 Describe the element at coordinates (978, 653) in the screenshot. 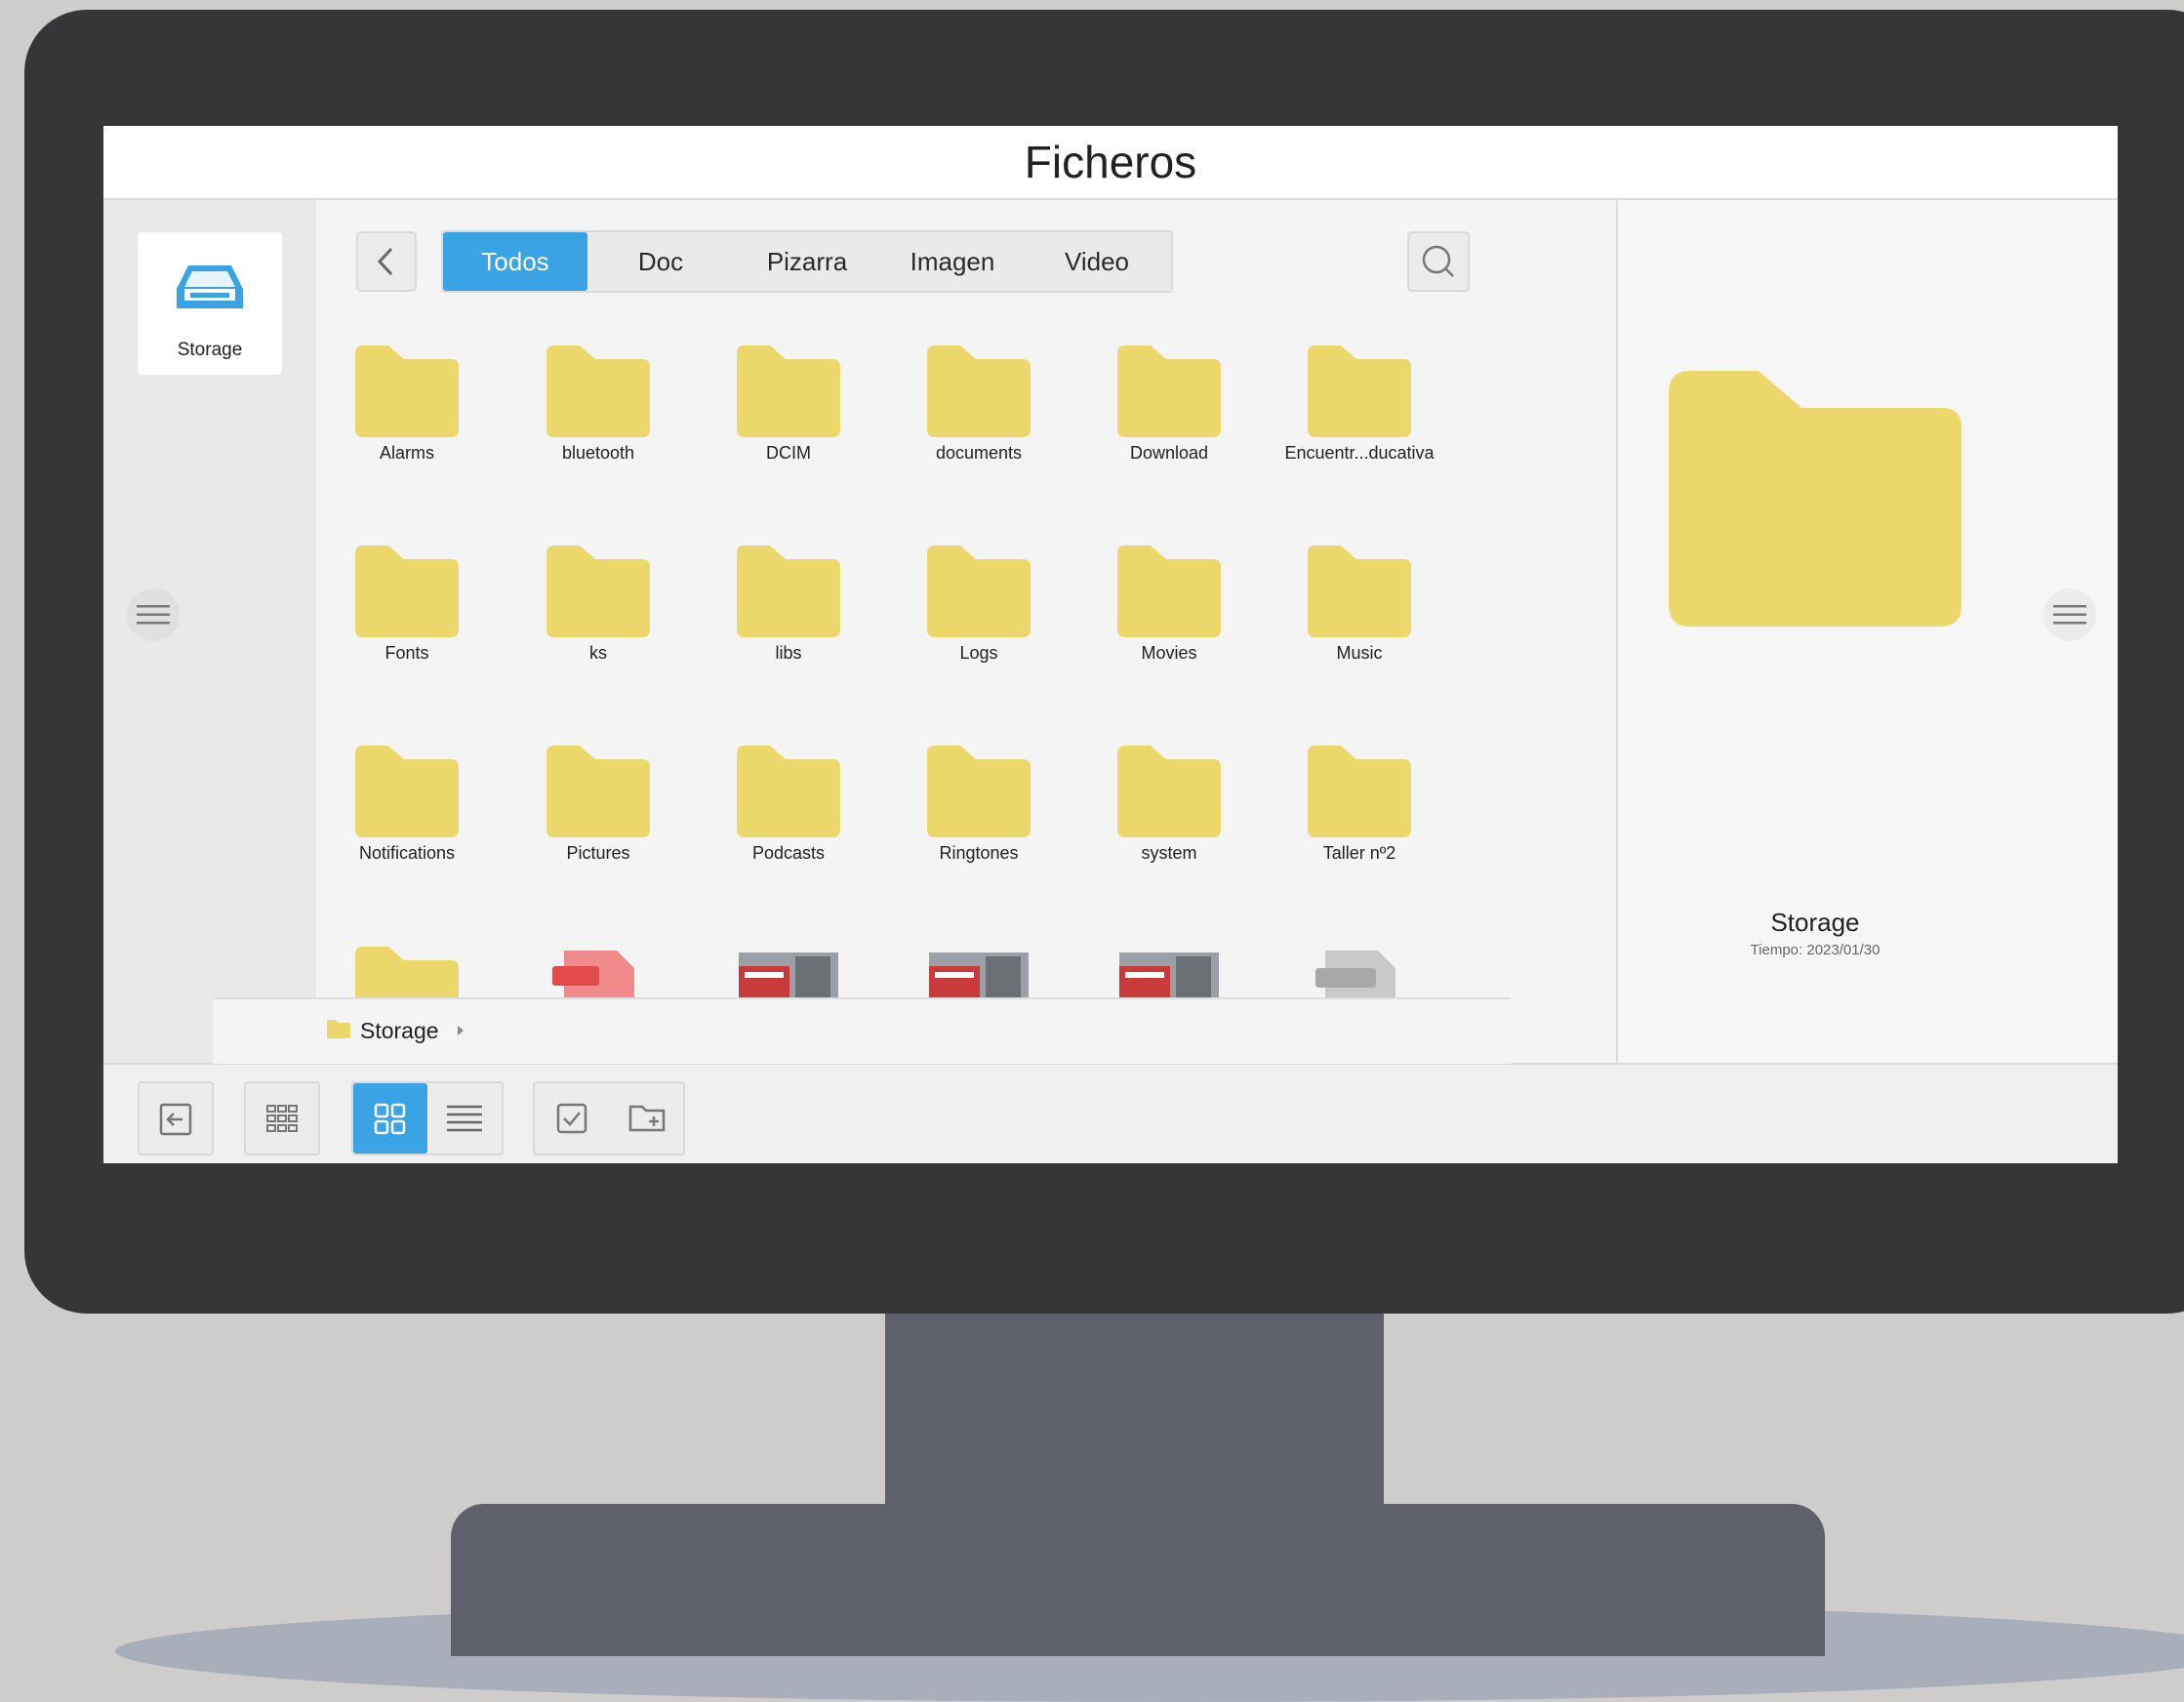

I see `folder-name: Logs` at that location.